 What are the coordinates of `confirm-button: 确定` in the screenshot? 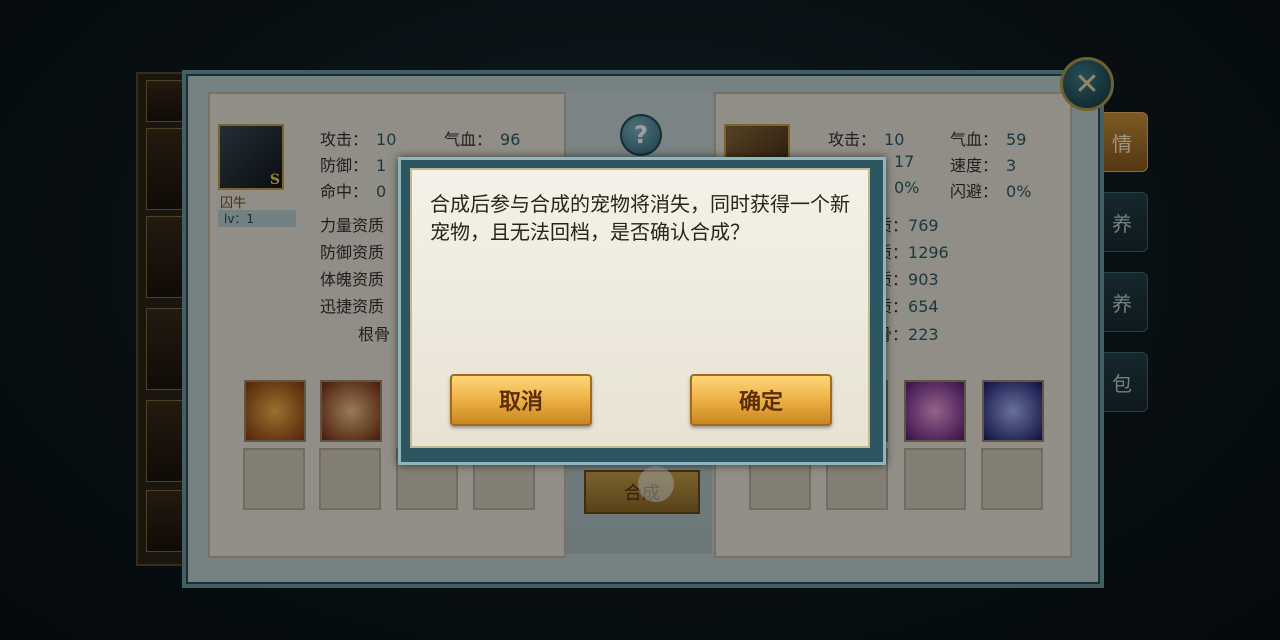 It's located at (761, 400).